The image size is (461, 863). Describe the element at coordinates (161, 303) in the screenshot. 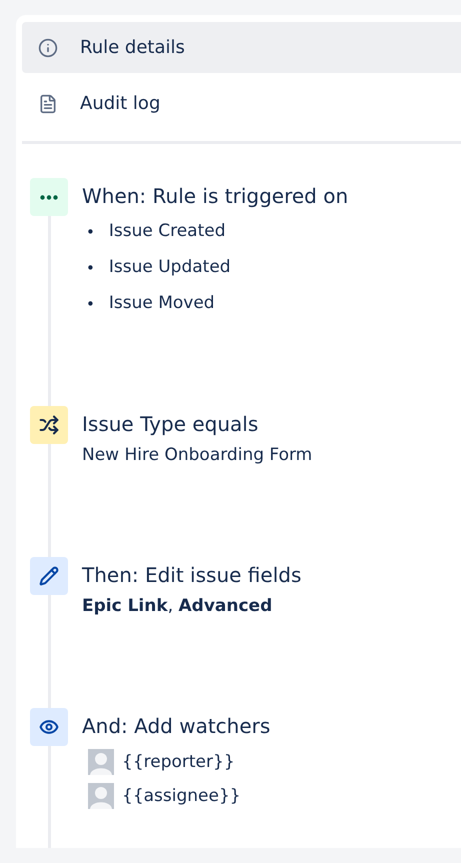

I see `trigger-item: Issue Moved` at that location.